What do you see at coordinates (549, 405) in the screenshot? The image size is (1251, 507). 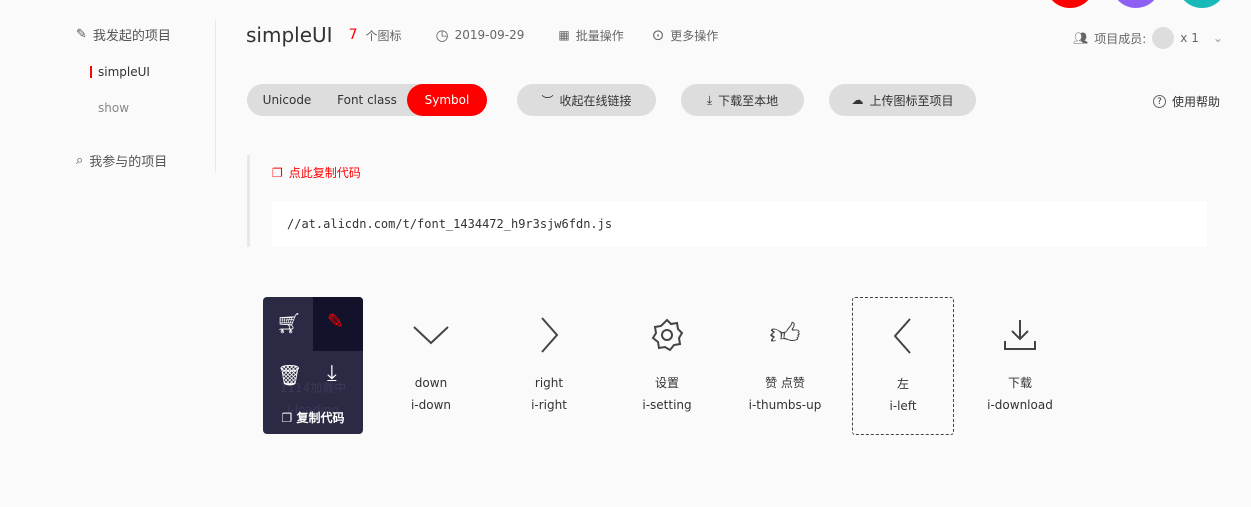 I see `icon-code: i-right` at bounding box center [549, 405].